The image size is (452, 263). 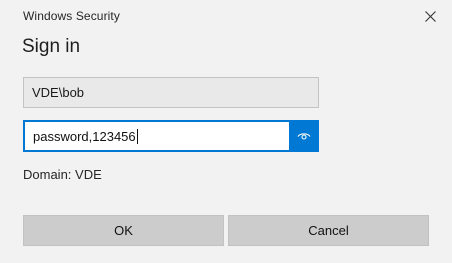 I want to click on close-icon, so click(x=430, y=16).